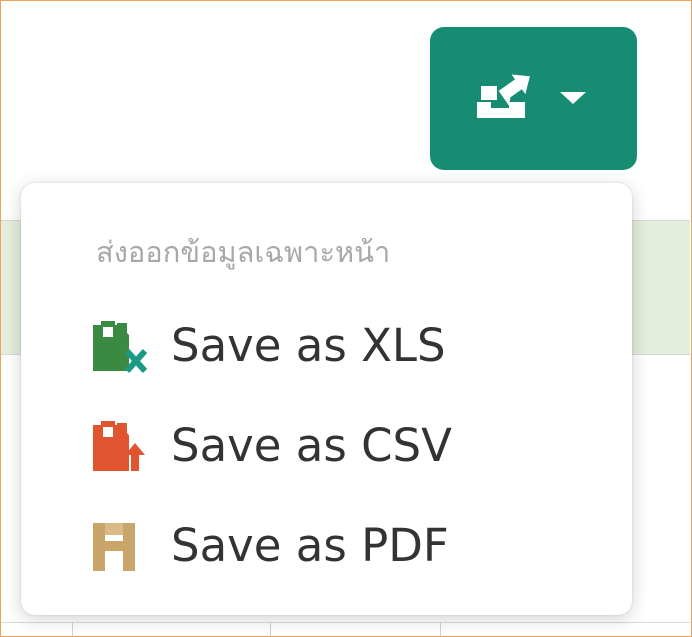  I want to click on save-as-csv-label: Save as CSV, so click(311, 445).